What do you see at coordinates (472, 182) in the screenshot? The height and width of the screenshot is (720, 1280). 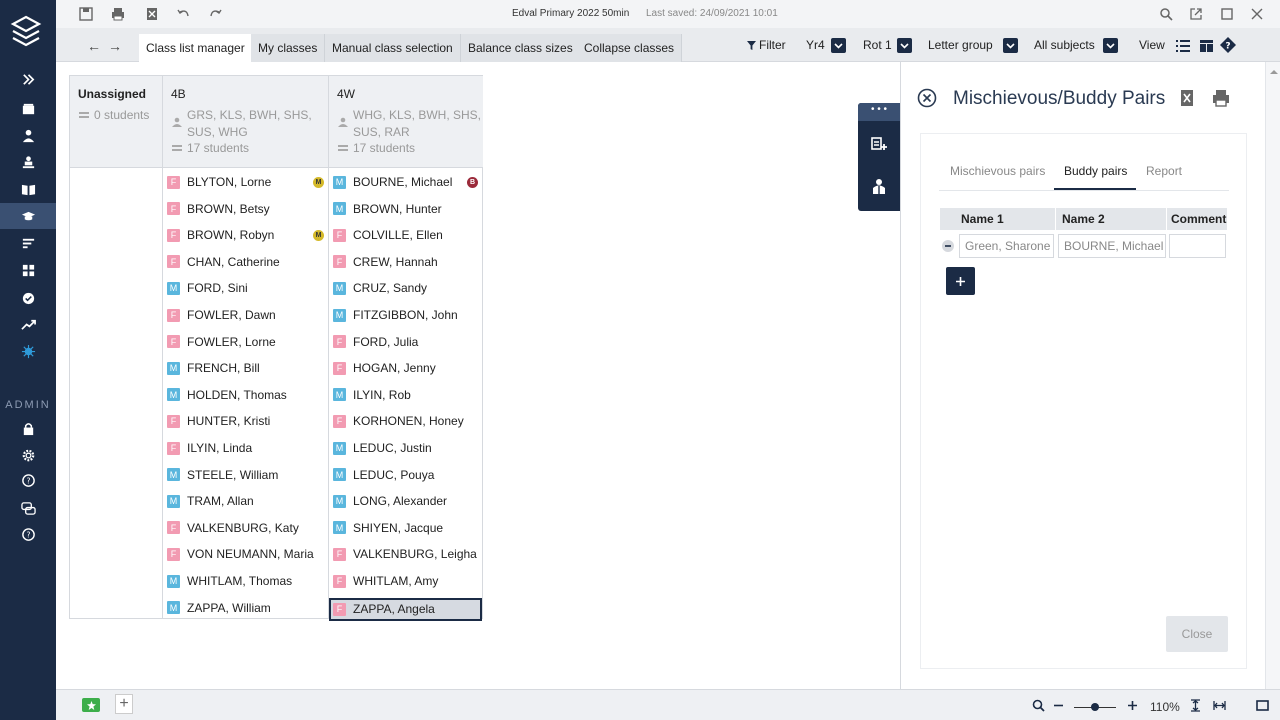 I see `buddy-flag-icon: B` at bounding box center [472, 182].